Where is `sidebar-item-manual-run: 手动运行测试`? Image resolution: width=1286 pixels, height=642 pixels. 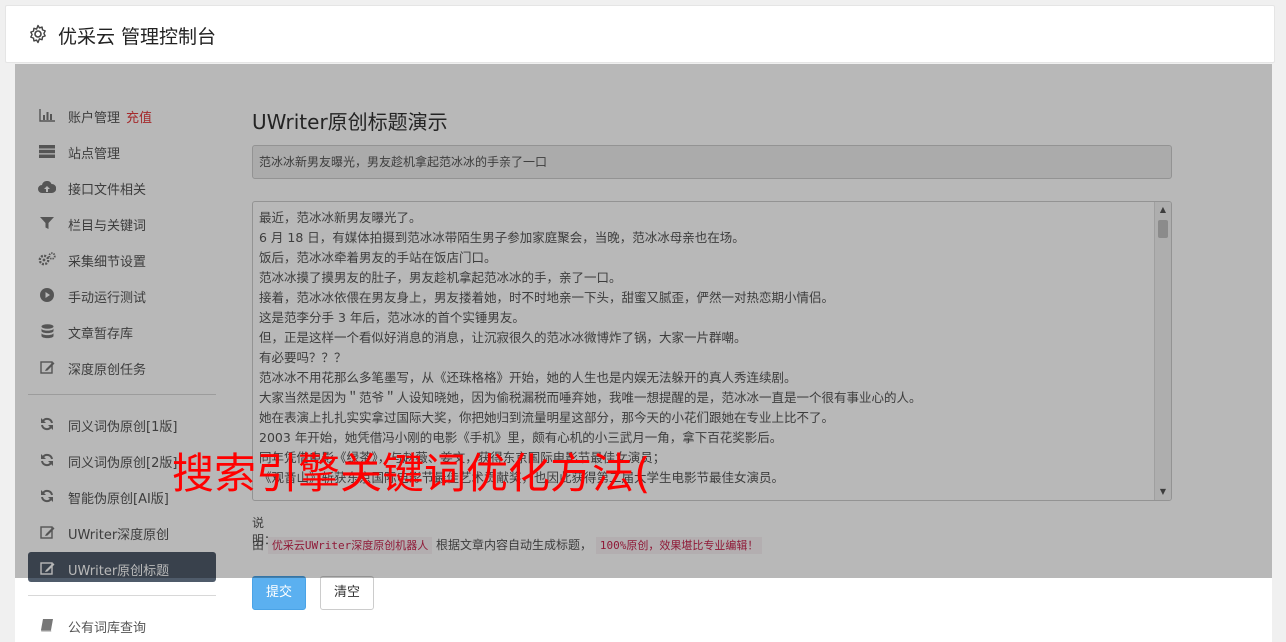 sidebar-item-manual-run: 手动运行测试 is located at coordinates (122, 294).